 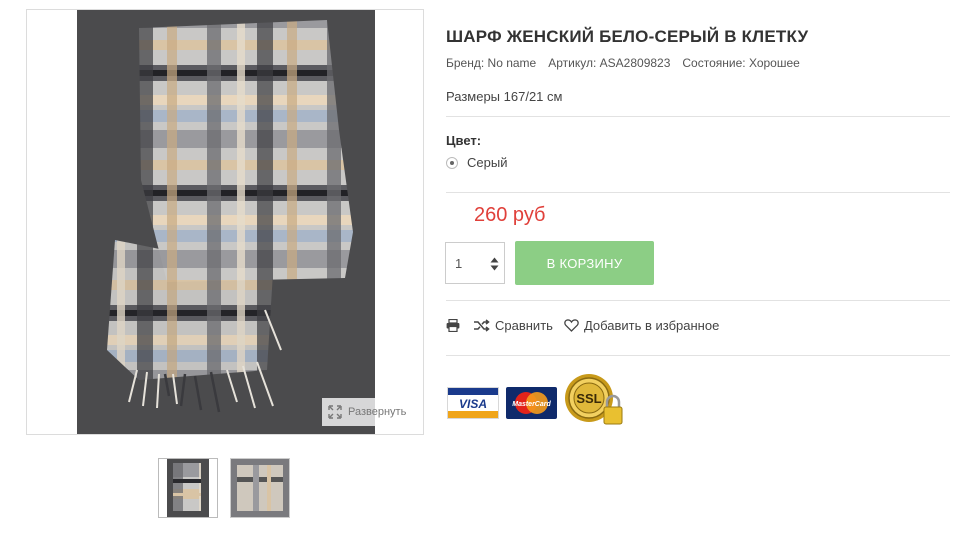 I want to click on quantity-value: 1, so click(x=459, y=263).